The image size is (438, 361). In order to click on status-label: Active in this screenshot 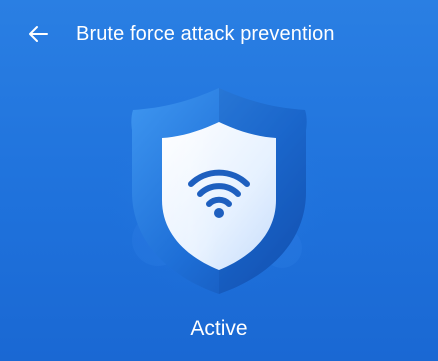, I will do `click(219, 328)`.